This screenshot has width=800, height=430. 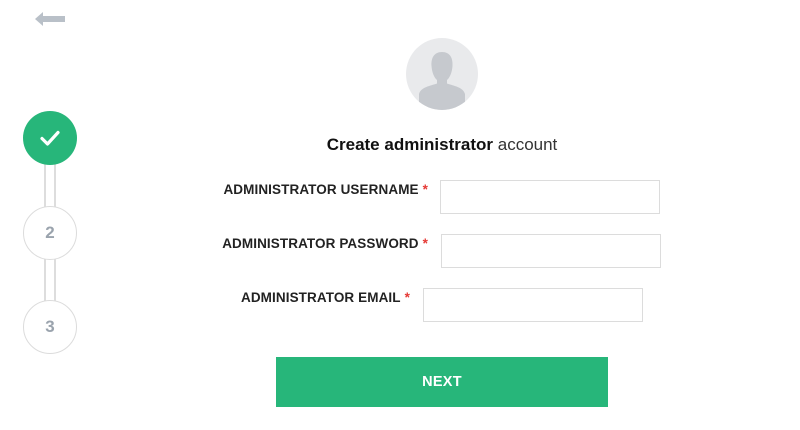 I want to click on email-input, so click(x=533, y=305).